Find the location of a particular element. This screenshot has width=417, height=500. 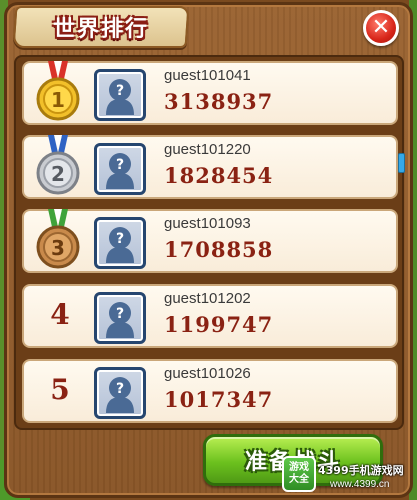

rank-number: 4 is located at coordinates (60, 314).